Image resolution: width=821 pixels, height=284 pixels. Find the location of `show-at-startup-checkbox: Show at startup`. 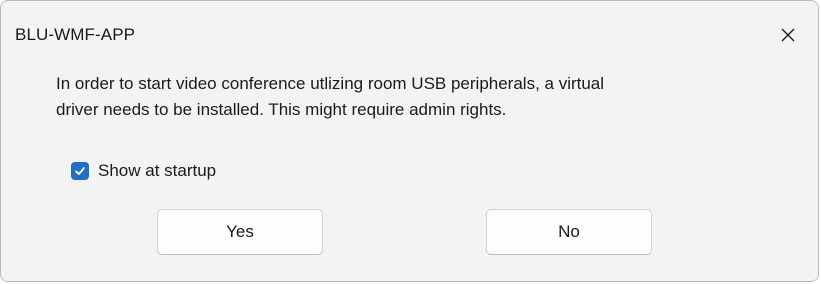

show-at-startup-checkbox: Show at startup is located at coordinates (143, 171).